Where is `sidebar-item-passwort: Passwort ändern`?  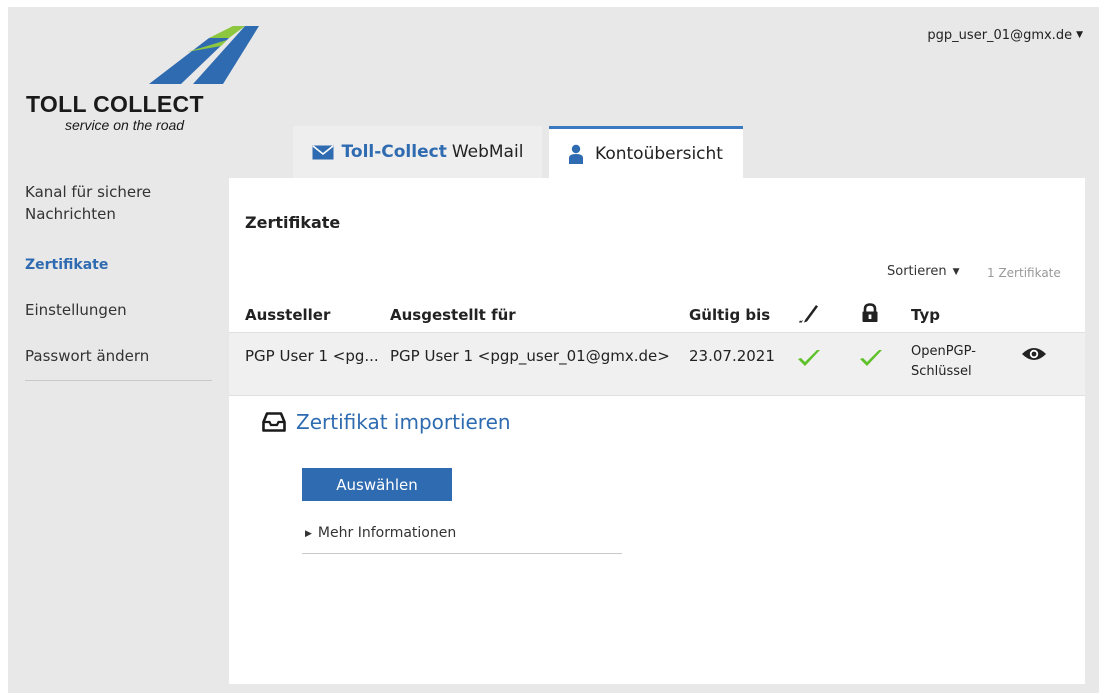
sidebar-item-passwort: Passwort ändern is located at coordinates (87, 356).